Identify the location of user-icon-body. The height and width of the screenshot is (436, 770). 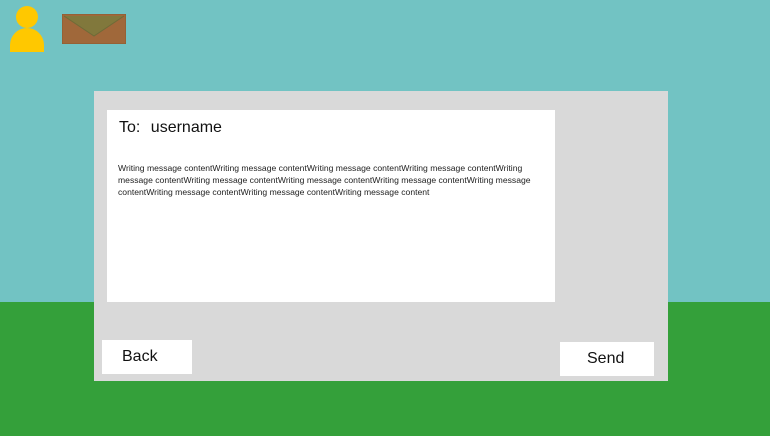
(27, 40).